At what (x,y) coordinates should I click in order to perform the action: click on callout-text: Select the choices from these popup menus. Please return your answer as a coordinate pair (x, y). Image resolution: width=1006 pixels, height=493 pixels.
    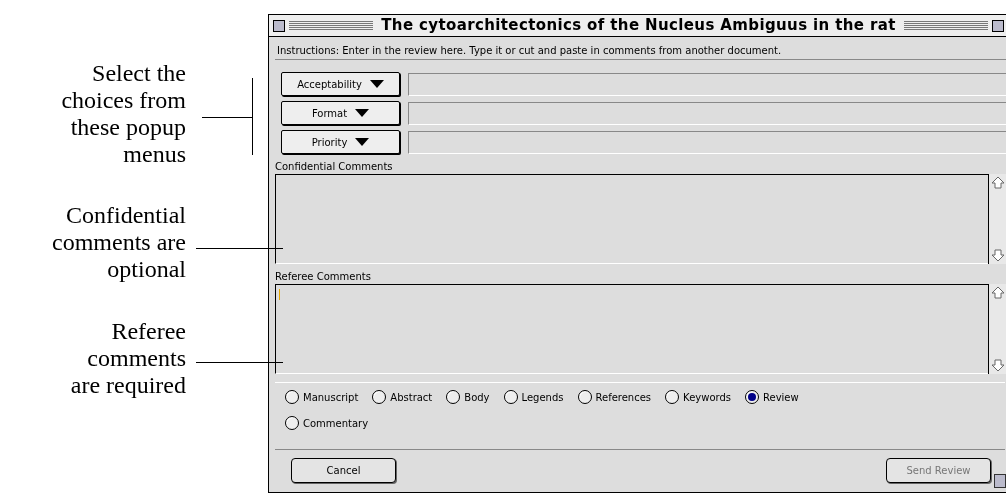
    Looking at the image, I should click on (123, 114).